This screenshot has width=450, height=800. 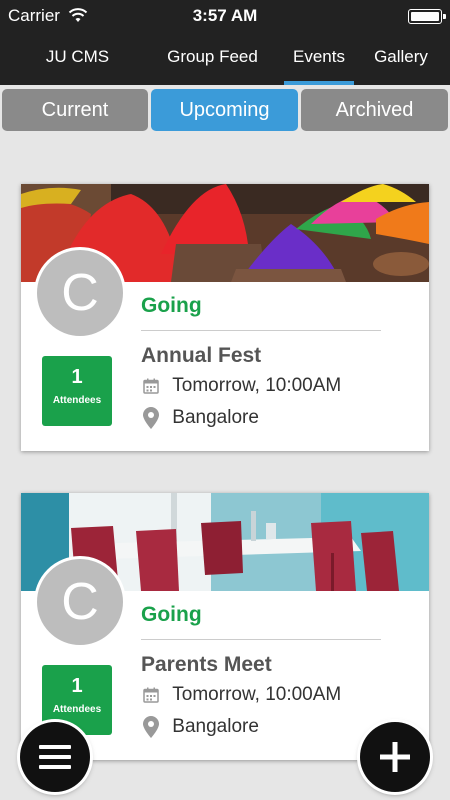 I want to click on segment-label: Upcoming, so click(x=224, y=110).